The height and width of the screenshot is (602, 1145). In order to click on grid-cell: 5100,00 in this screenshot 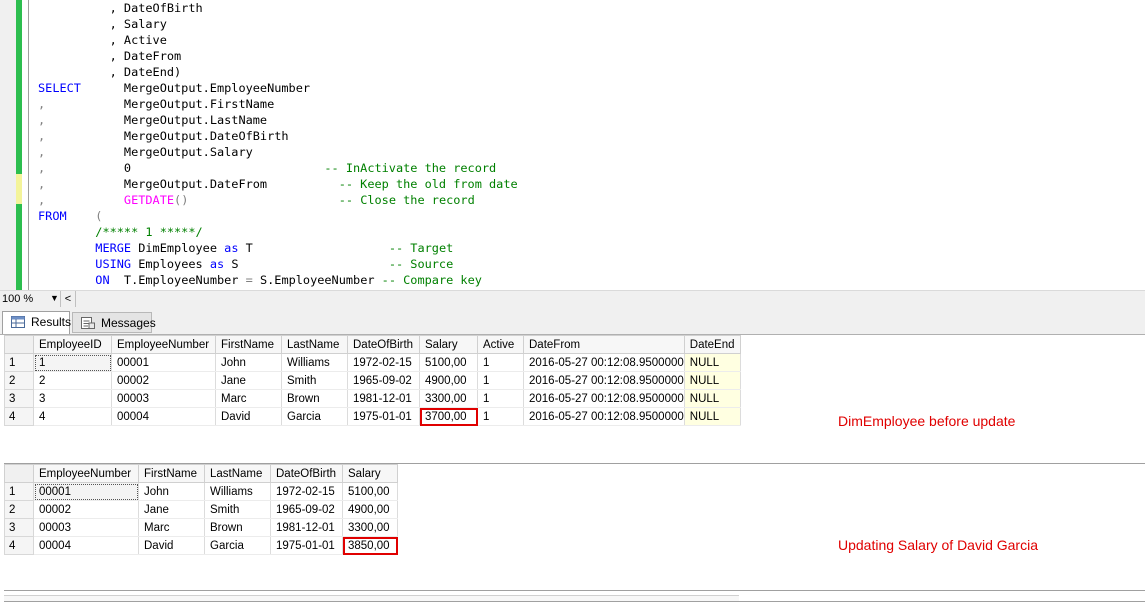, I will do `click(448, 362)`.